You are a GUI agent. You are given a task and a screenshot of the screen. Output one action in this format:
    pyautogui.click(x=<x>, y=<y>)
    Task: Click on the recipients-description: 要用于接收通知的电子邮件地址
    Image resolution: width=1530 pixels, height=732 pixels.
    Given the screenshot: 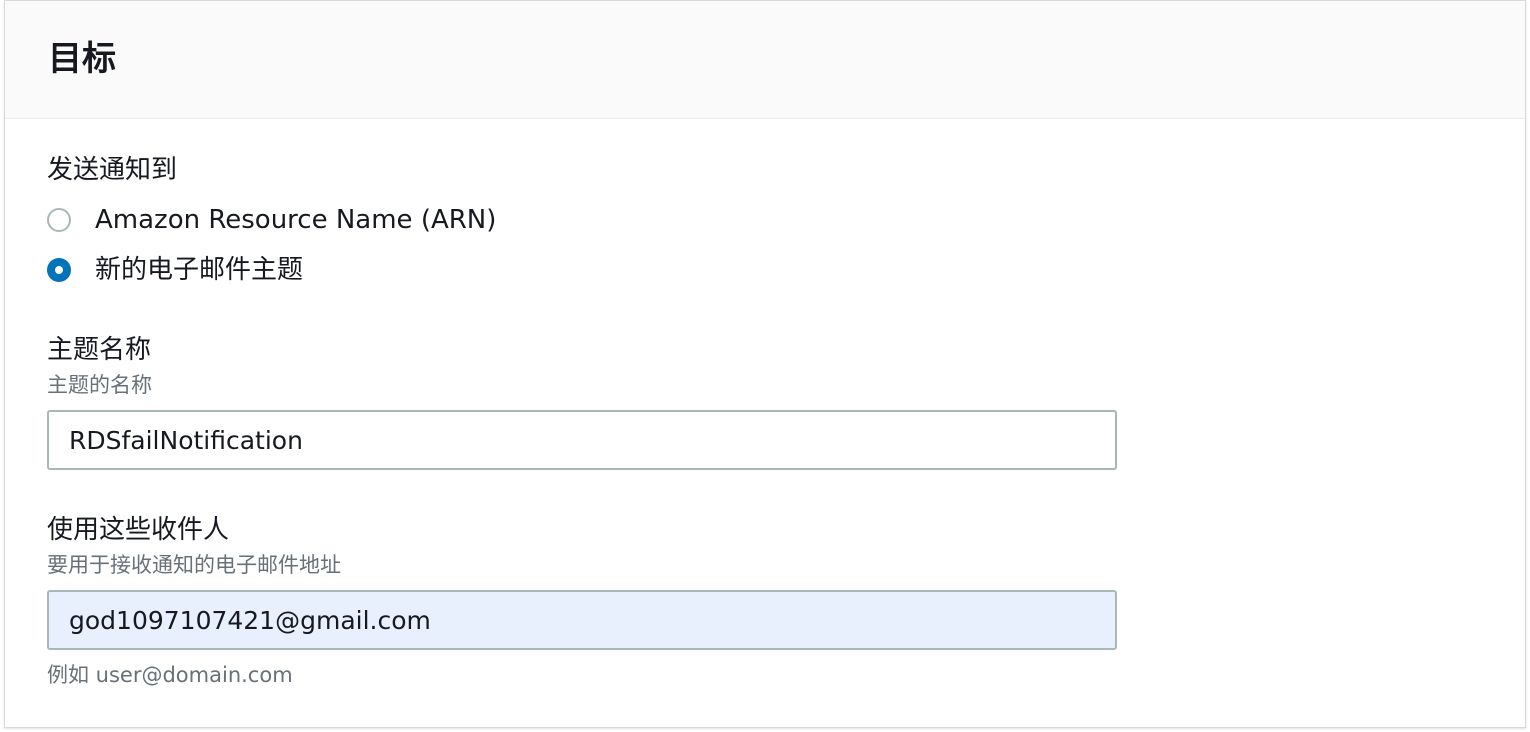 What is the action you would take?
    pyautogui.click(x=194, y=565)
    